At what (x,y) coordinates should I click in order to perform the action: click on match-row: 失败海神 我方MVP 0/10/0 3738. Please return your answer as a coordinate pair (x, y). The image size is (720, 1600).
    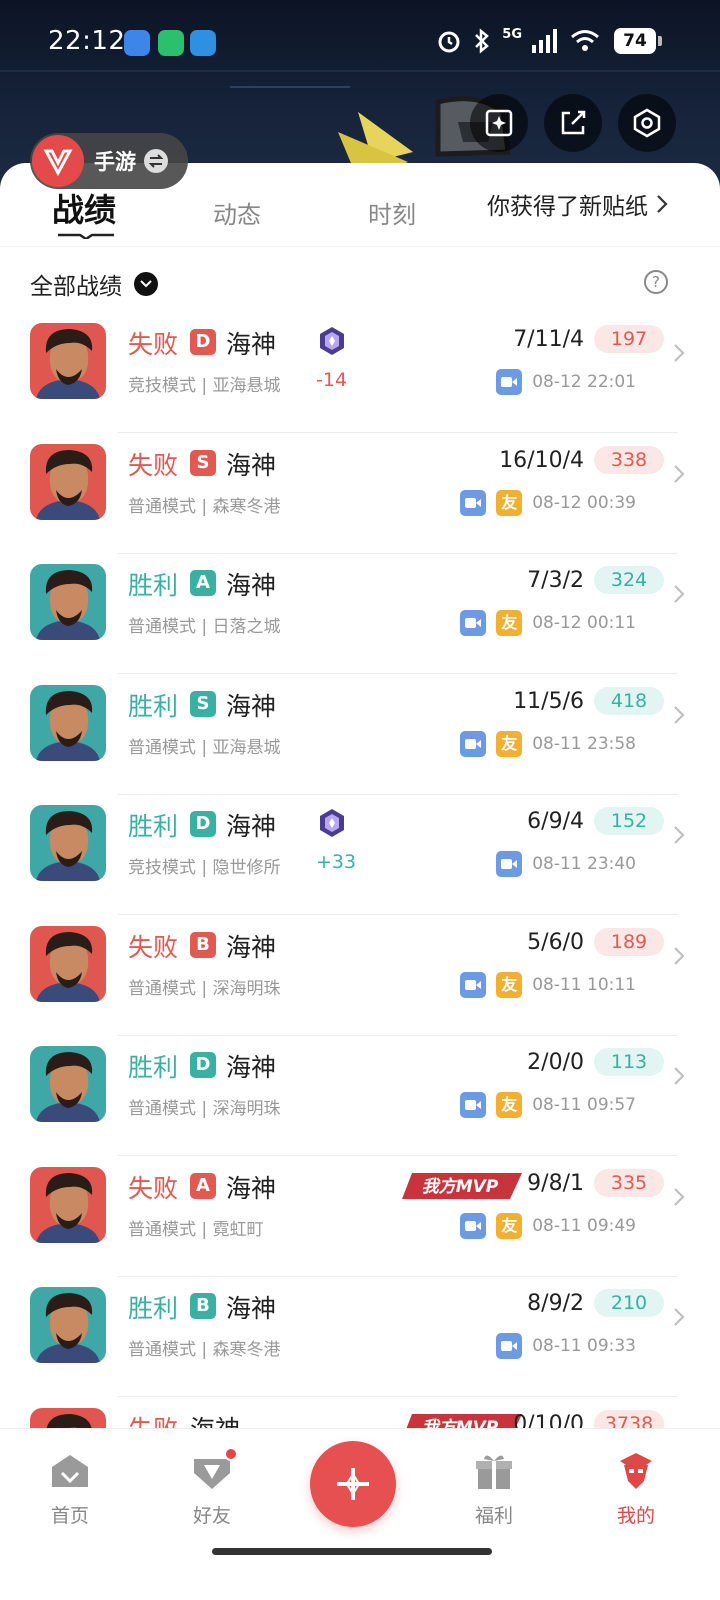
    Looking at the image, I should click on (360, 1413).